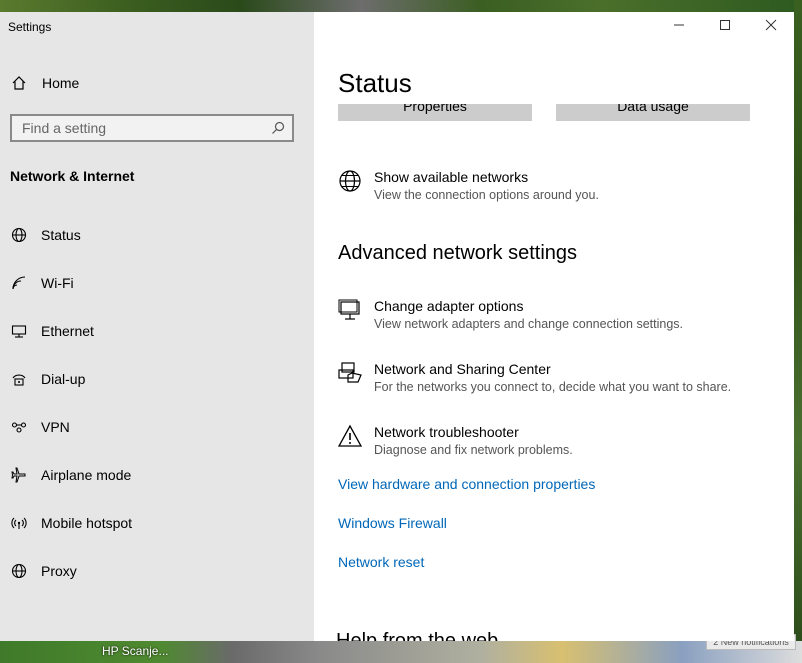  I want to click on minimize-button, so click(679, 27).